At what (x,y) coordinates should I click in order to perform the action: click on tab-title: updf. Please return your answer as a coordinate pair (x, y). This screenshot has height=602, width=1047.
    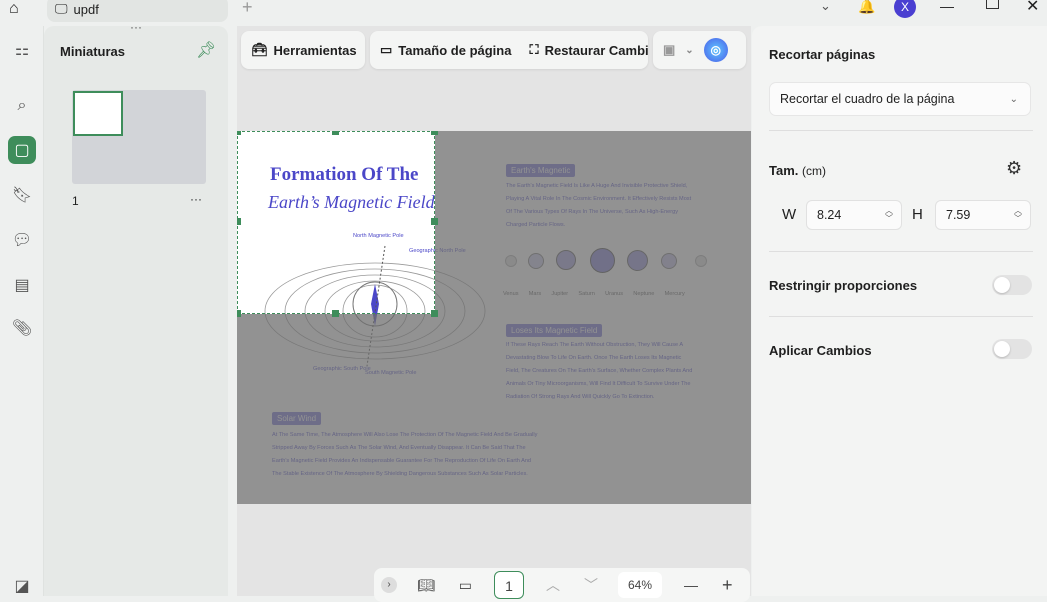
    Looking at the image, I should click on (86, 9).